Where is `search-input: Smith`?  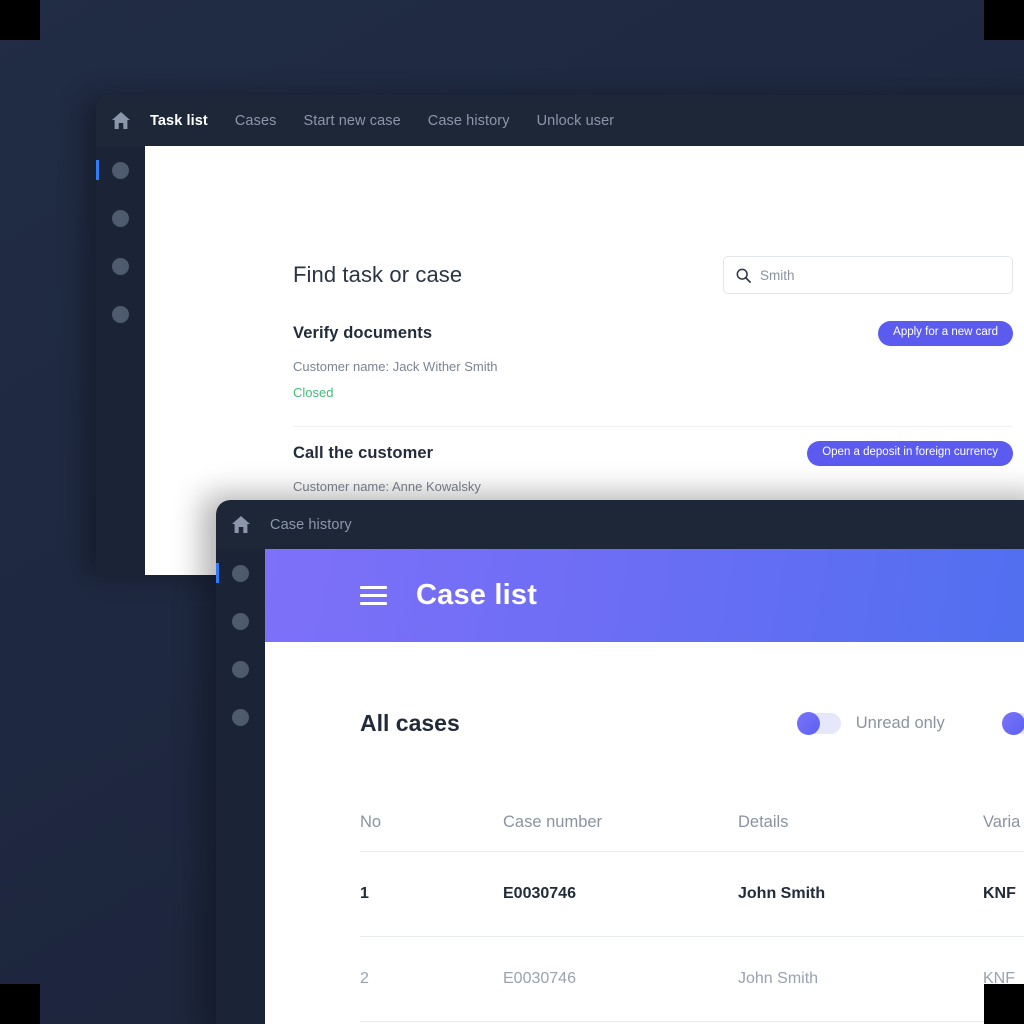
search-input: Smith is located at coordinates (868, 275).